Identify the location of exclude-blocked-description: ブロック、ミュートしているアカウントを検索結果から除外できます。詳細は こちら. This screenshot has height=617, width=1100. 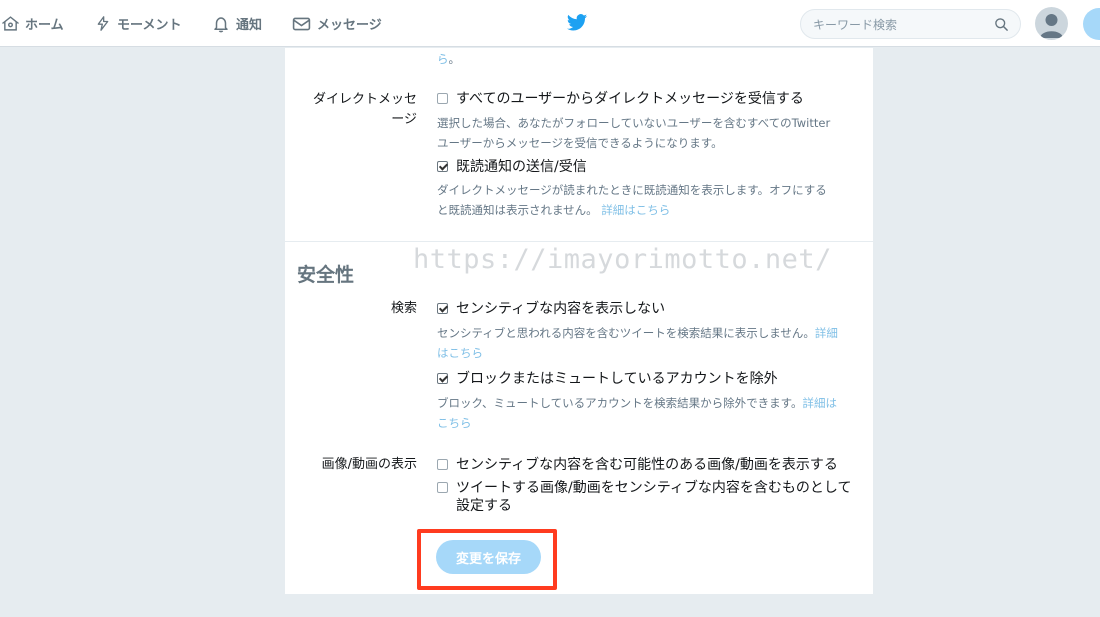
(649, 413).